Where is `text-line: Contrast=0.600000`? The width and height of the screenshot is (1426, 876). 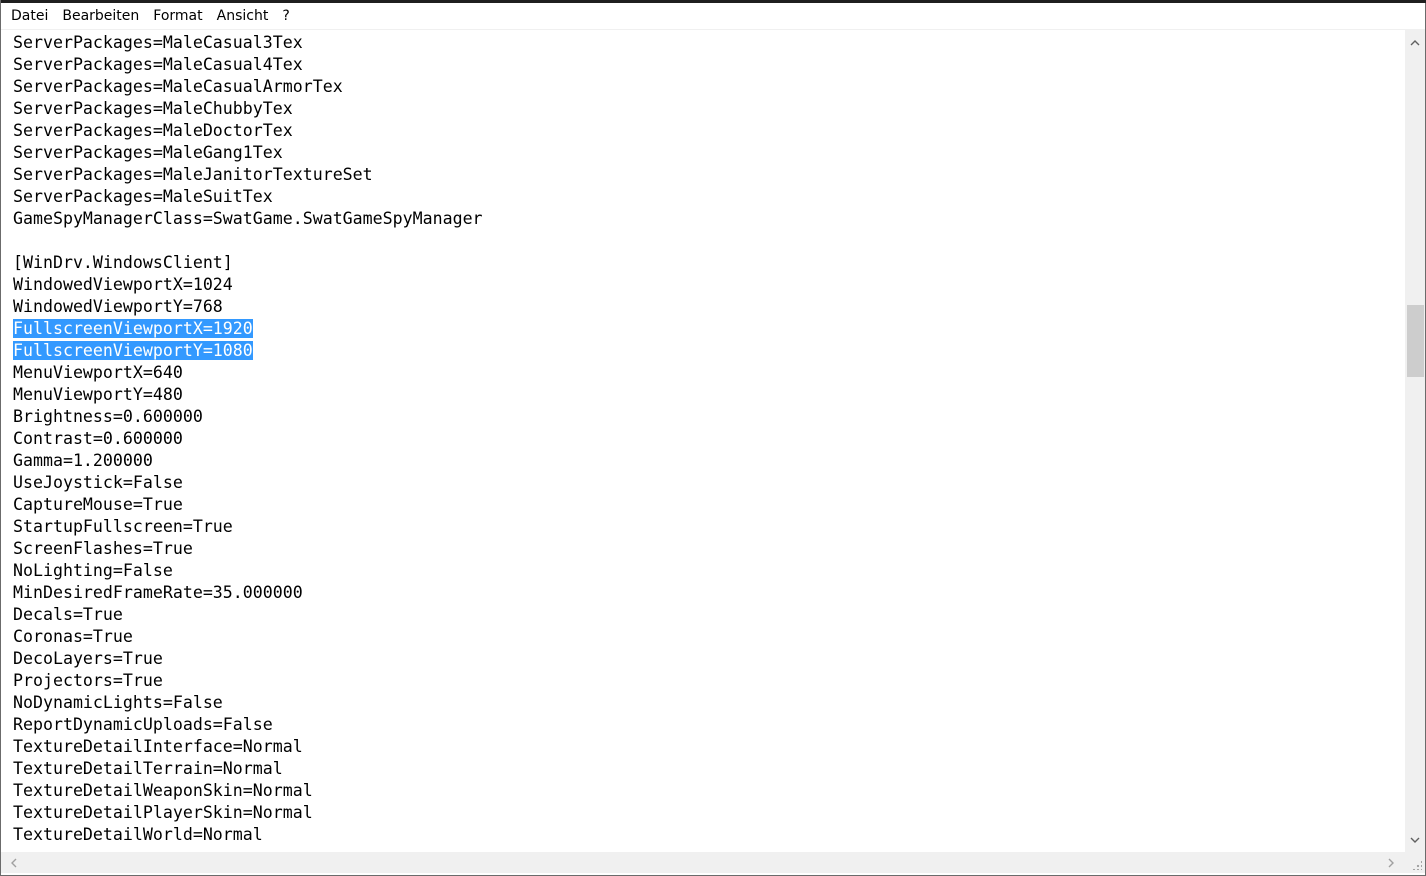 text-line: Contrast=0.600000 is located at coordinates (248, 439).